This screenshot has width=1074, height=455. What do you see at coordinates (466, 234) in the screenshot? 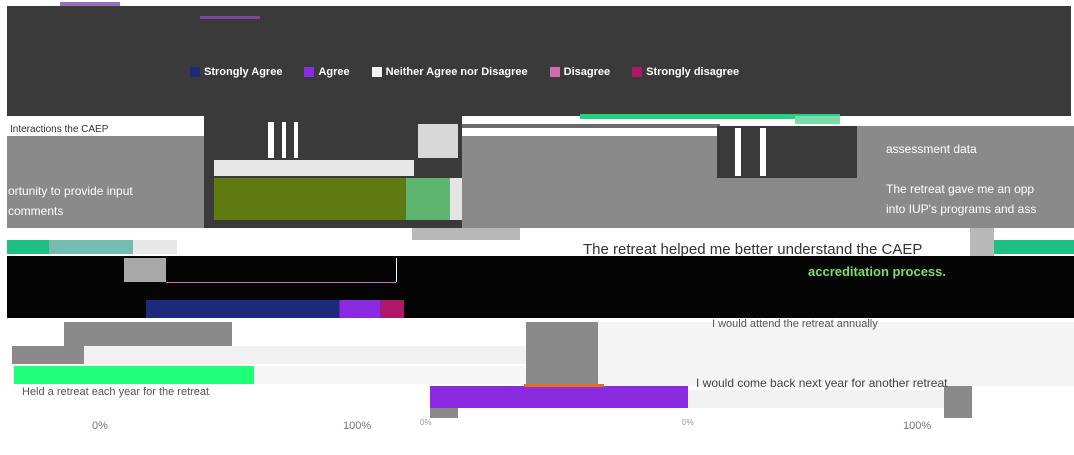
I see `gray-strip-mid` at bounding box center [466, 234].